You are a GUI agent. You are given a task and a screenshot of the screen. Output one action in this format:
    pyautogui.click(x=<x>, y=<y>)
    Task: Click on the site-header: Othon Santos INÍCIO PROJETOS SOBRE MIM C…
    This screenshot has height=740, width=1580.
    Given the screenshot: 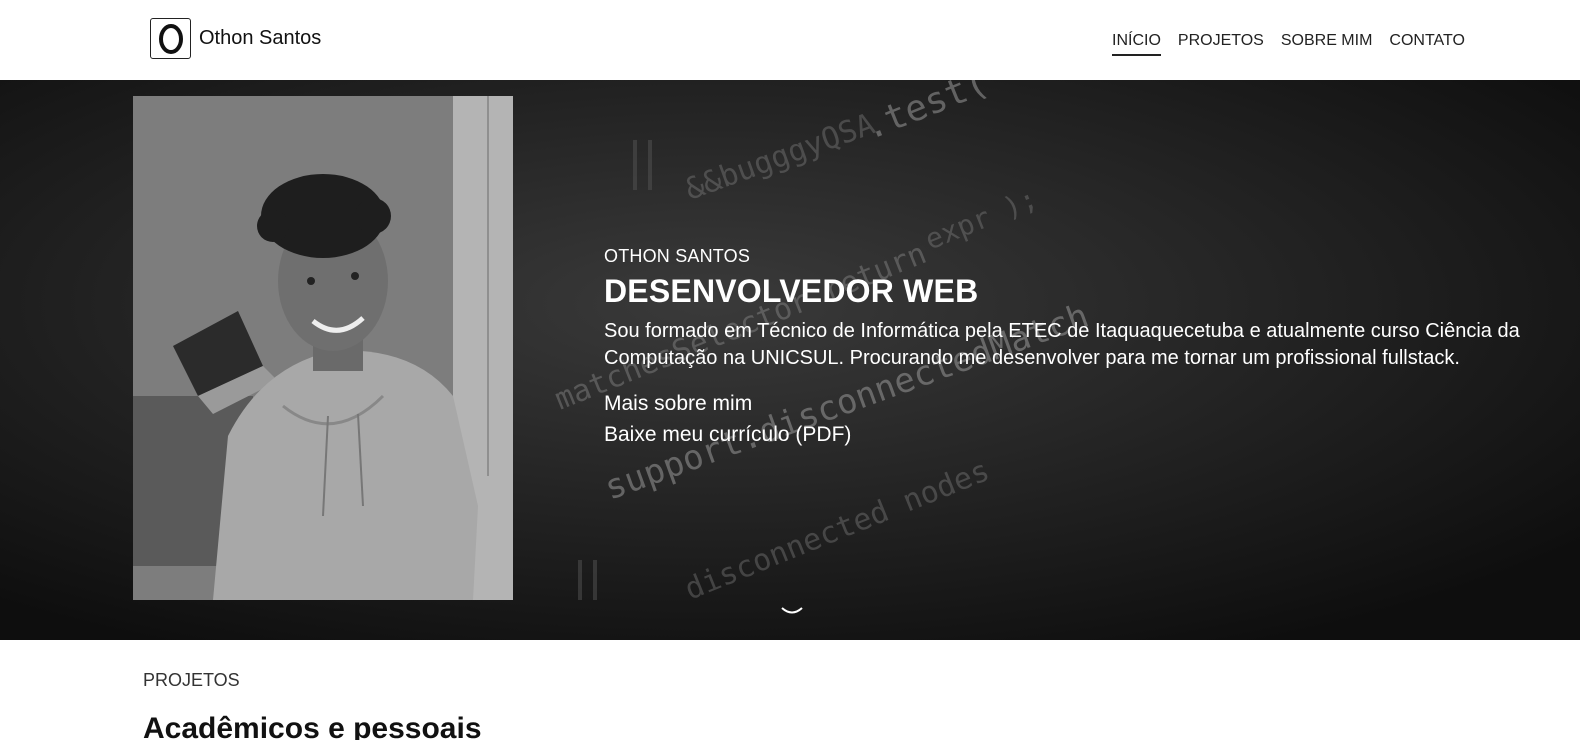 What is the action you would take?
    pyautogui.click(x=790, y=40)
    